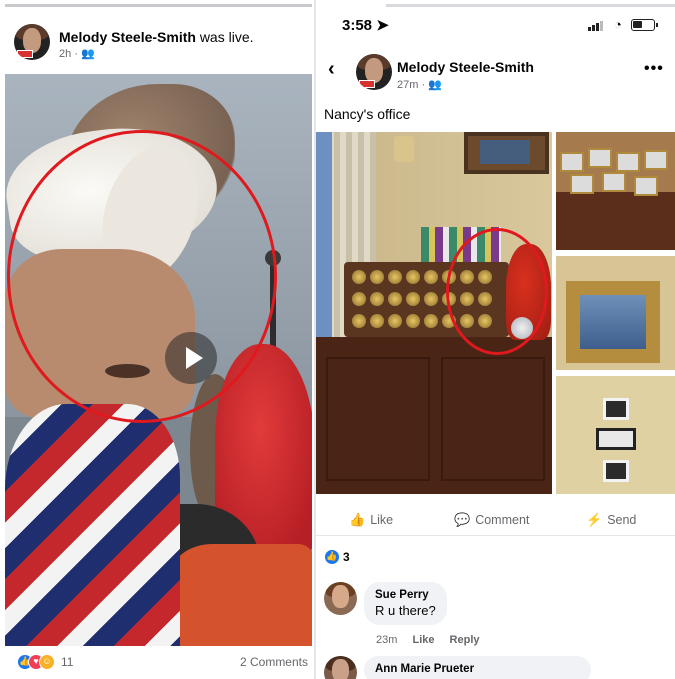 This screenshot has height=679, width=675. What do you see at coordinates (65, 54) in the screenshot?
I see `post-time: 2h` at bounding box center [65, 54].